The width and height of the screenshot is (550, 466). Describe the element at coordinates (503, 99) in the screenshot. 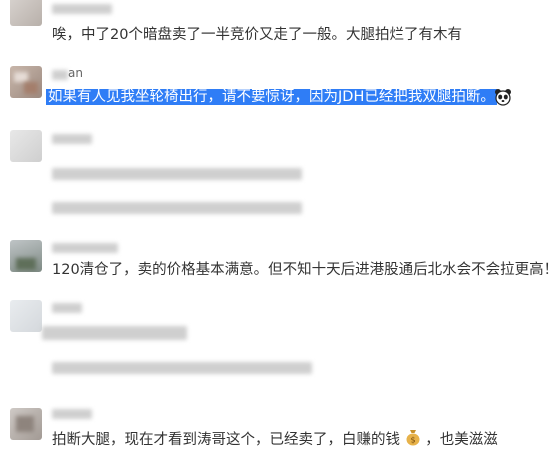

I see `panda-face-icon` at that location.